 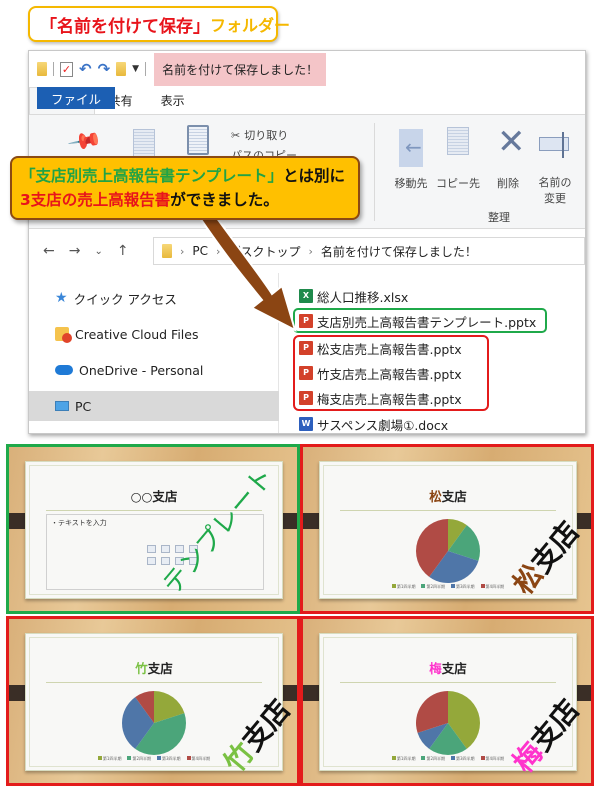 What do you see at coordinates (144, 143) in the screenshot?
I see `copy-icon` at bounding box center [144, 143].